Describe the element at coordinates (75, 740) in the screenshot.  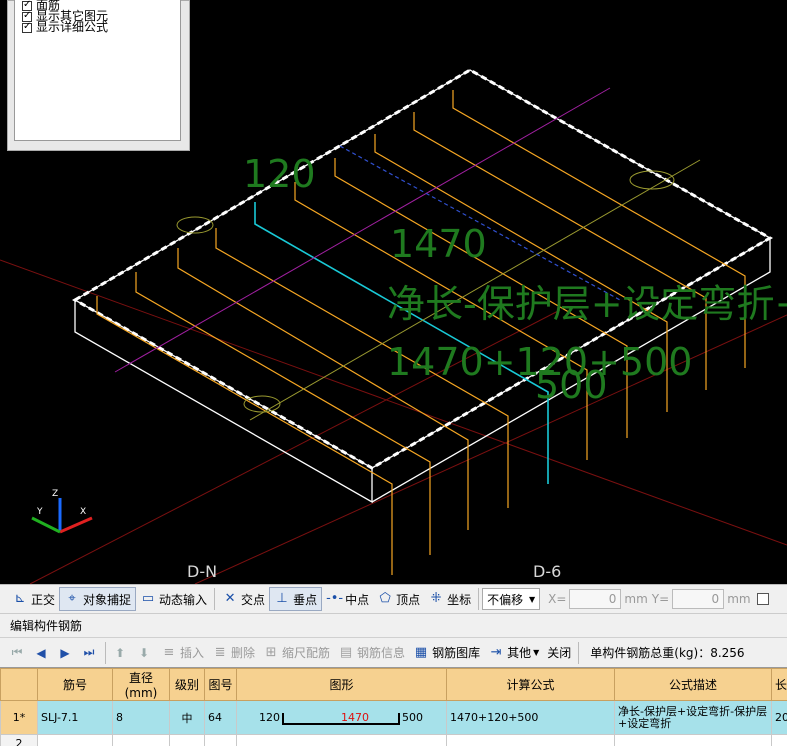
I see `cell-name` at that location.